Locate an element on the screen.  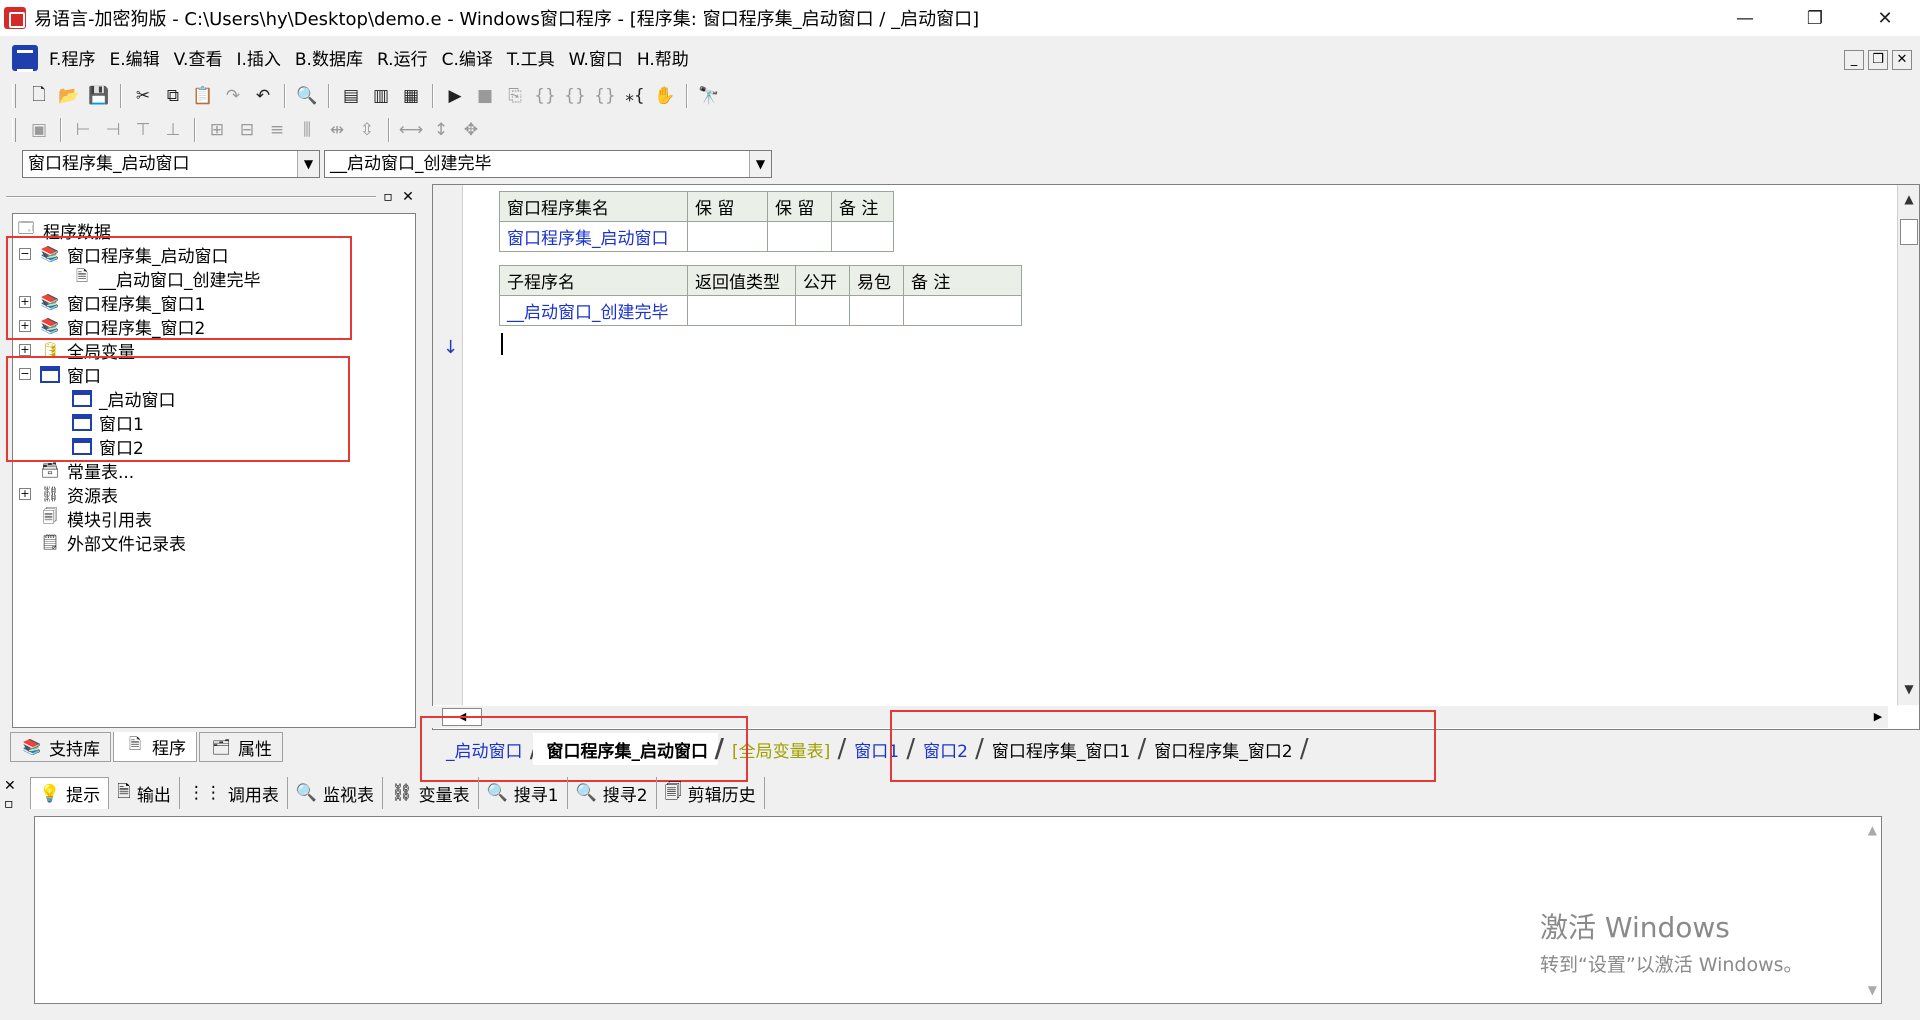
paste-icon: 📋 is located at coordinates (203, 96).